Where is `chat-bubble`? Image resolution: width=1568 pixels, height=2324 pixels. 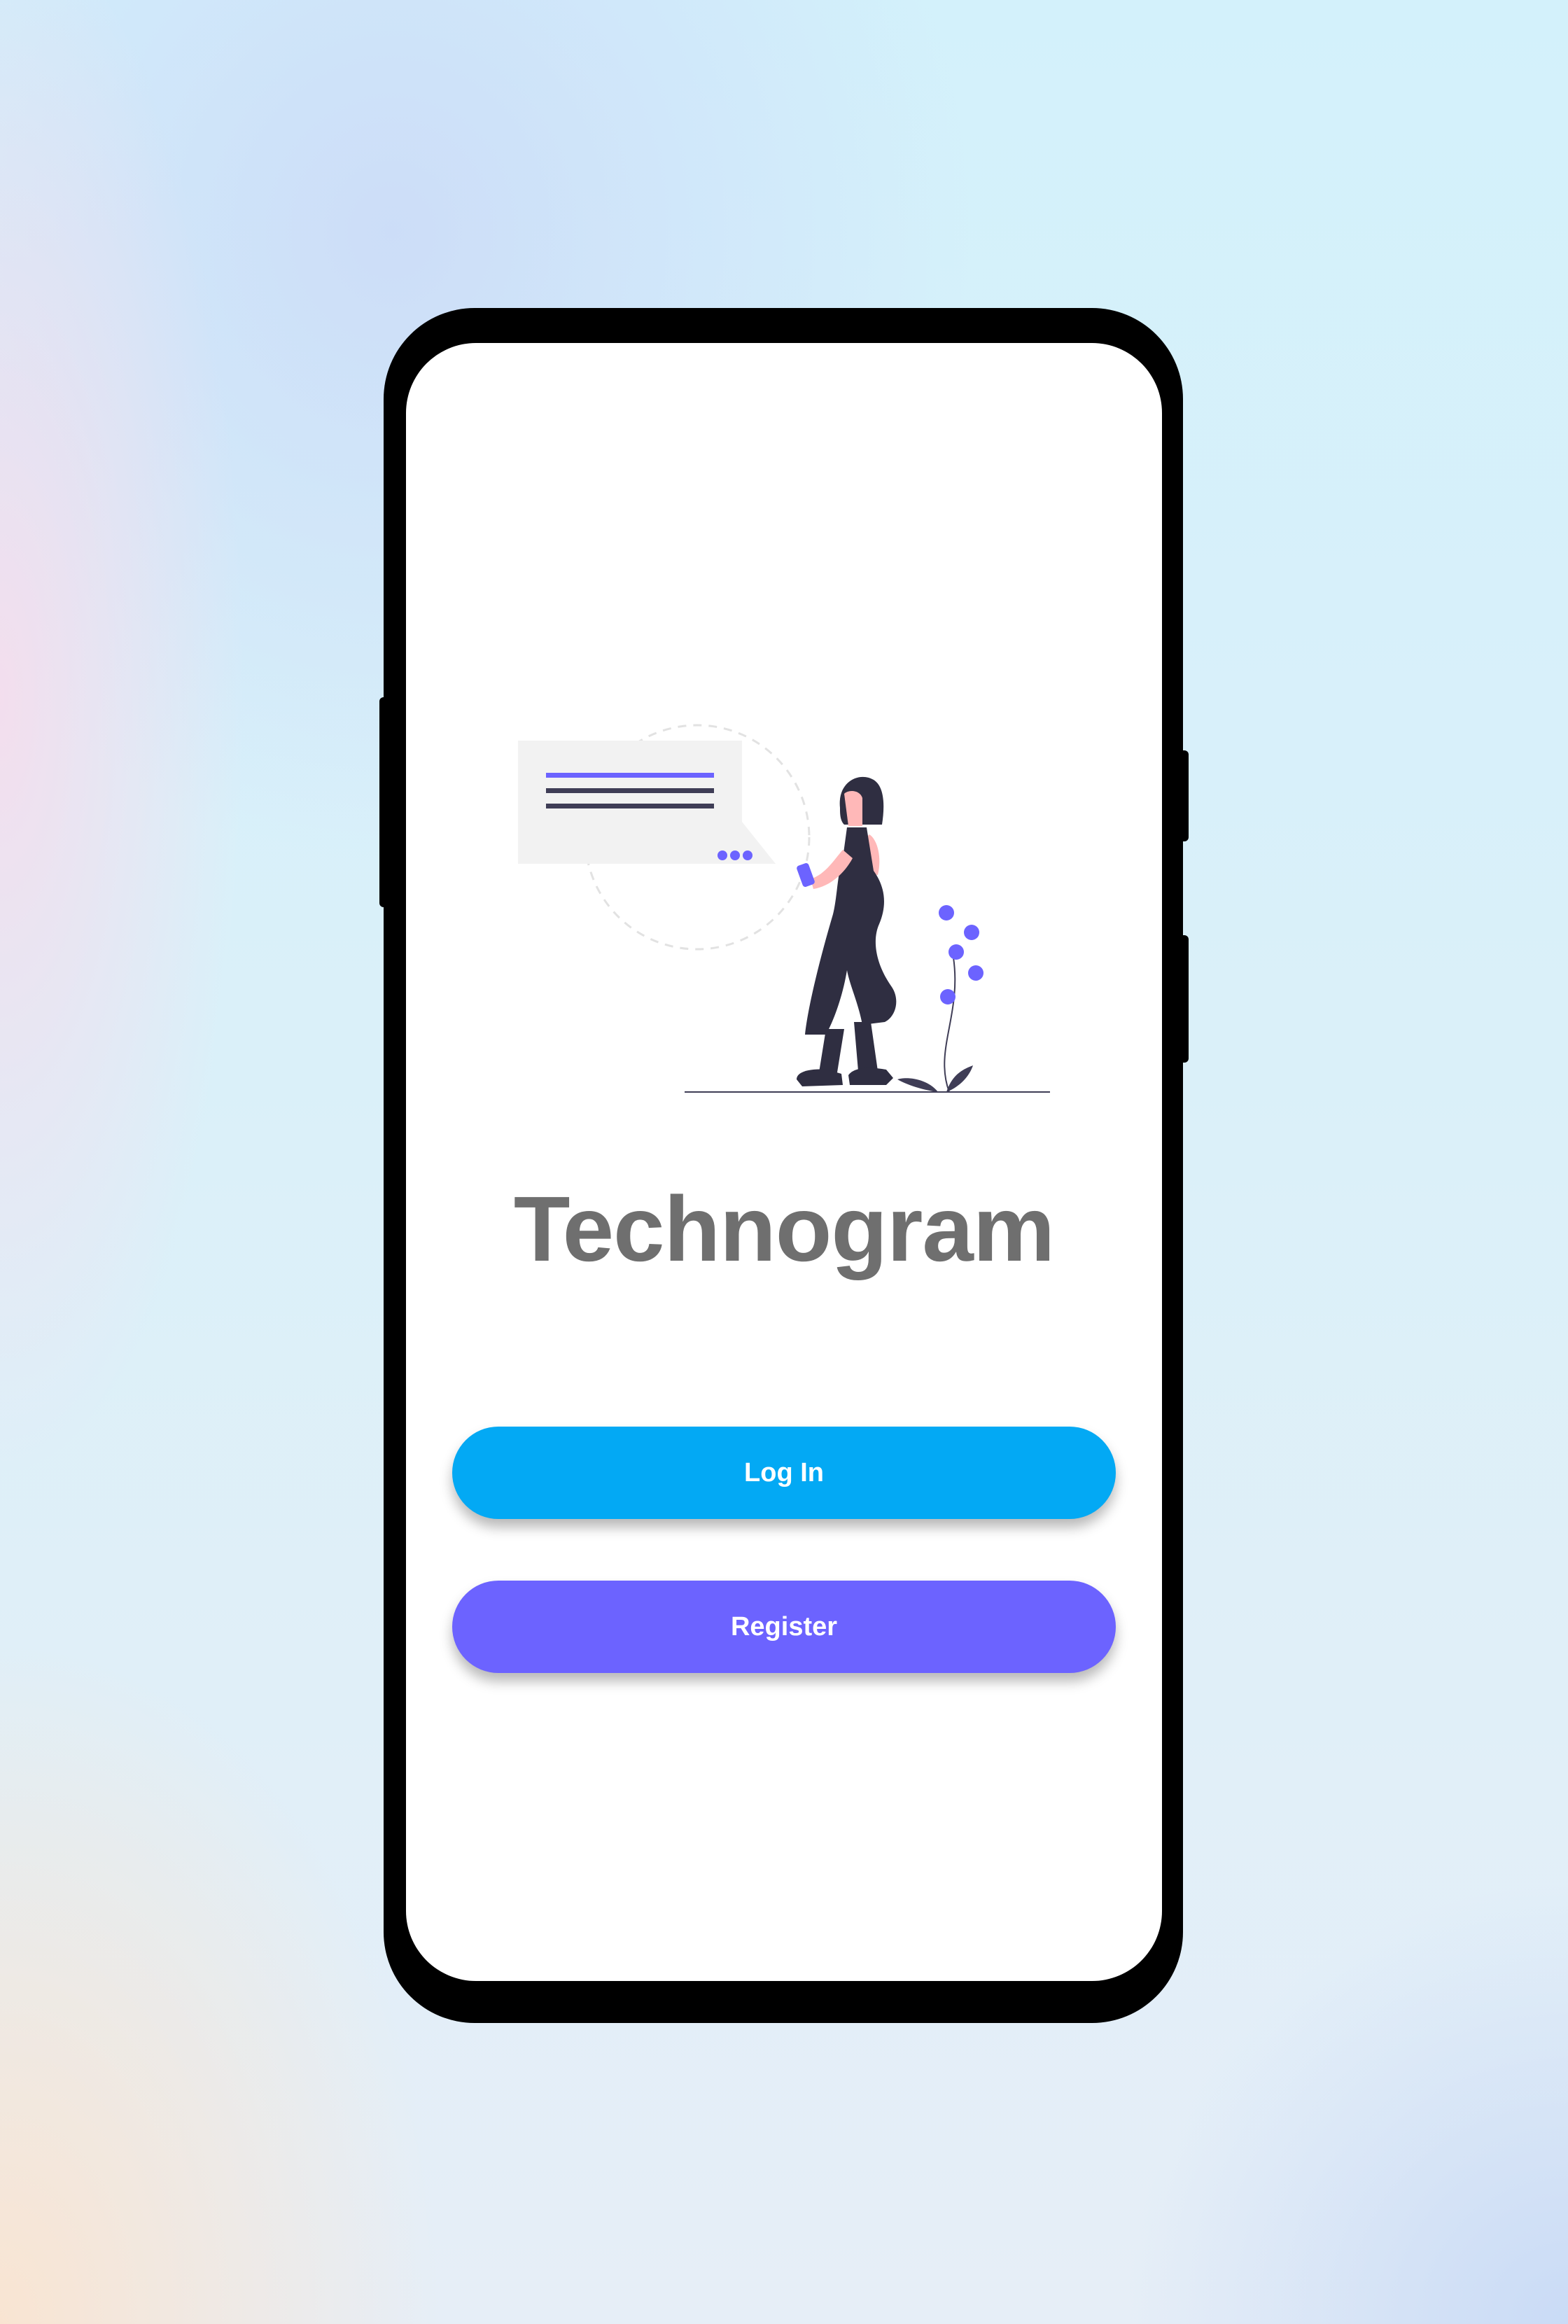
chat-bubble is located at coordinates (647, 802).